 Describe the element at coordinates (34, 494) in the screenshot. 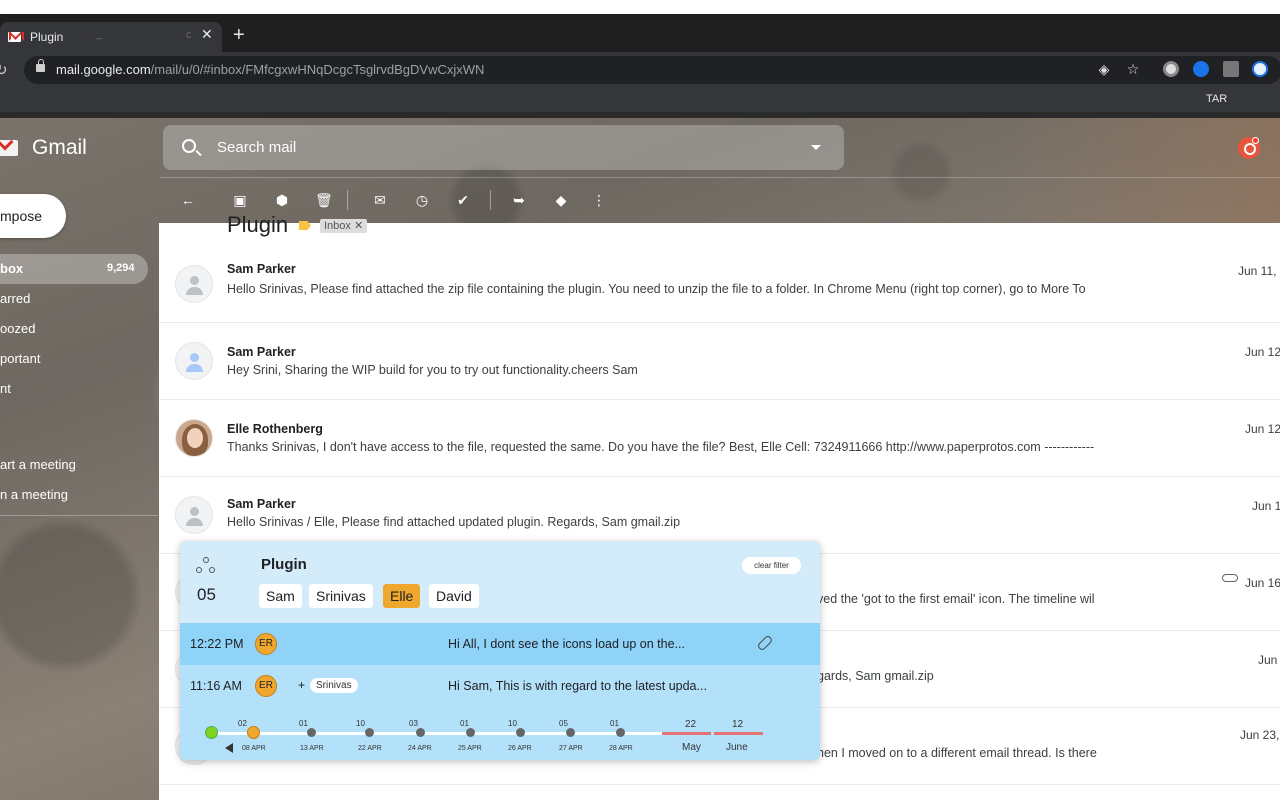

I see `sidebar-item-join-meeting: n a meeting` at that location.